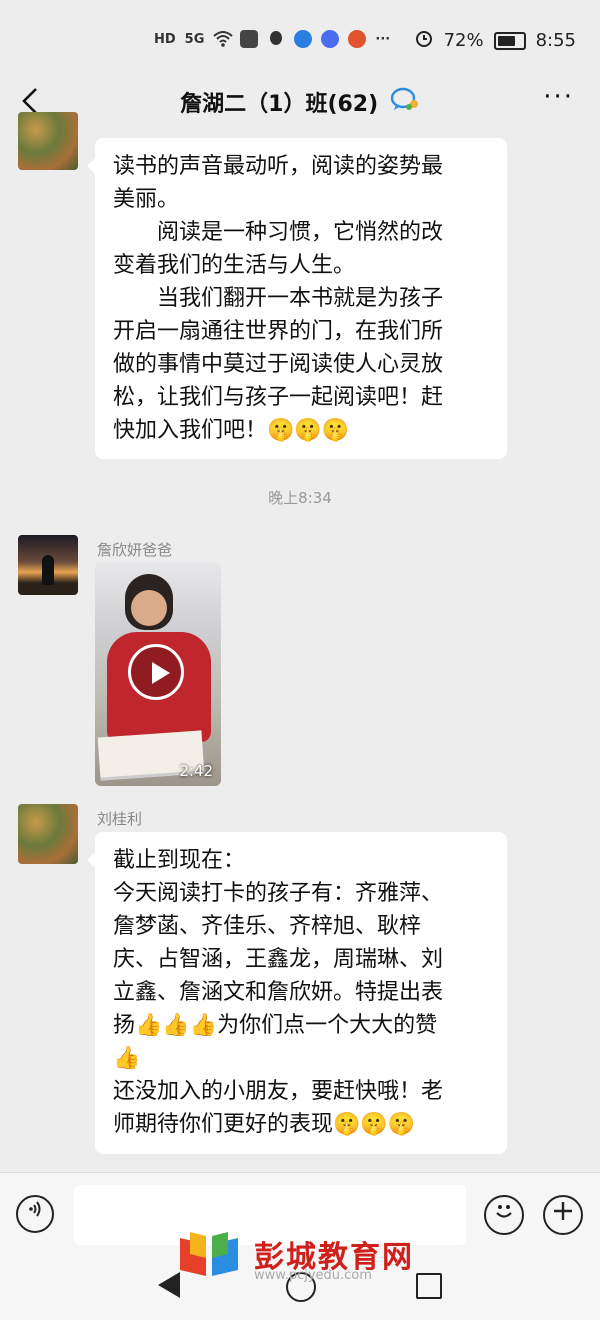  What do you see at coordinates (424, 40) in the screenshot?
I see `alarm-icon` at bounding box center [424, 40].